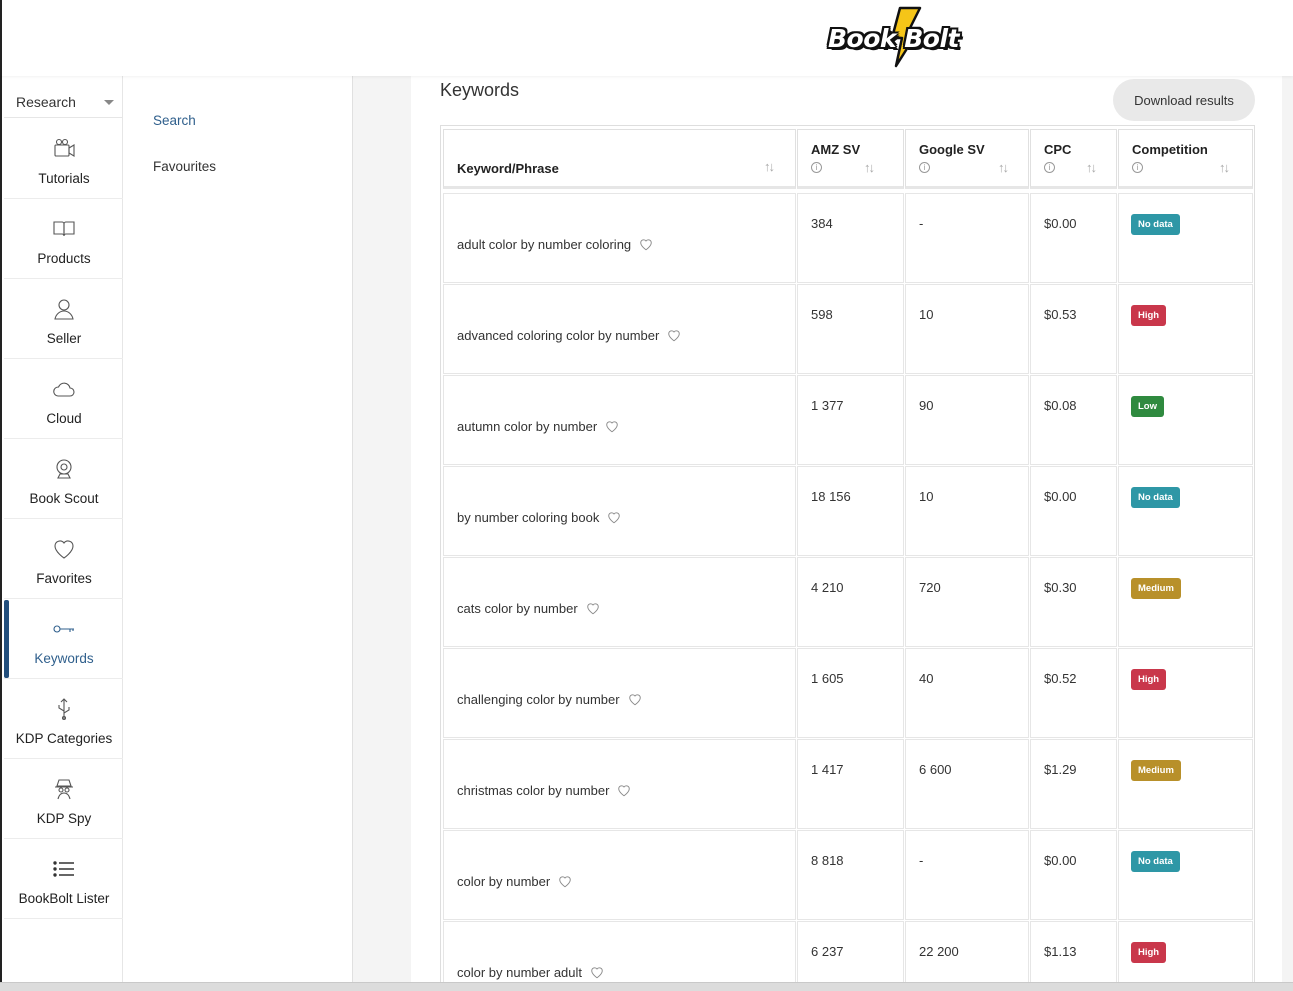 This screenshot has height=991, width=1293. What do you see at coordinates (64, 338) in the screenshot?
I see `sidebar-item-label: Seller` at bounding box center [64, 338].